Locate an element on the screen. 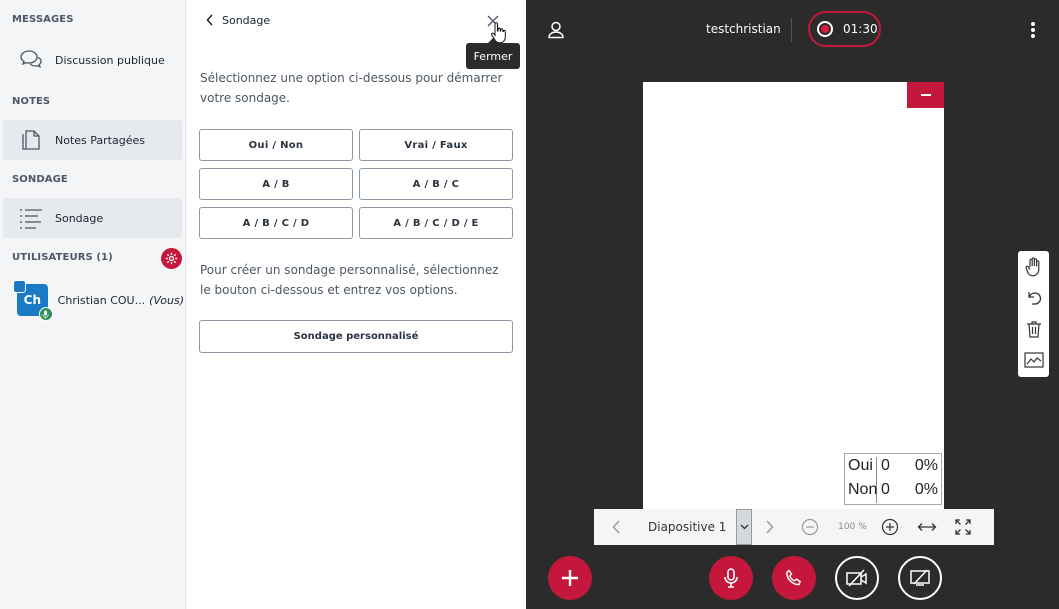  public-chat-item: Discussion publique is located at coordinates (92, 60).